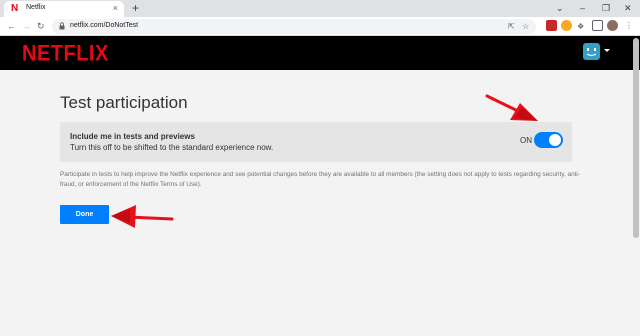 Image resolution: width=640 pixels, height=336 pixels. What do you see at coordinates (142, 216) in the screenshot?
I see `annotation-arrow-done` at bounding box center [142, 216].